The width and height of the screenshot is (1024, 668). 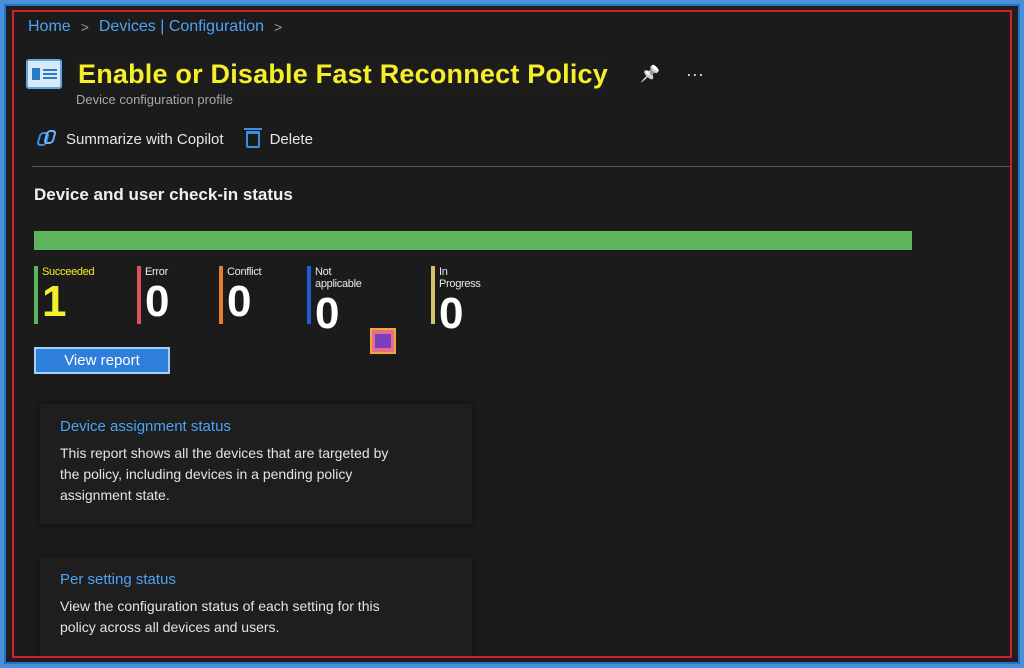 I want to click on breadcrumb-home: Home, so click(x=49, y=27).